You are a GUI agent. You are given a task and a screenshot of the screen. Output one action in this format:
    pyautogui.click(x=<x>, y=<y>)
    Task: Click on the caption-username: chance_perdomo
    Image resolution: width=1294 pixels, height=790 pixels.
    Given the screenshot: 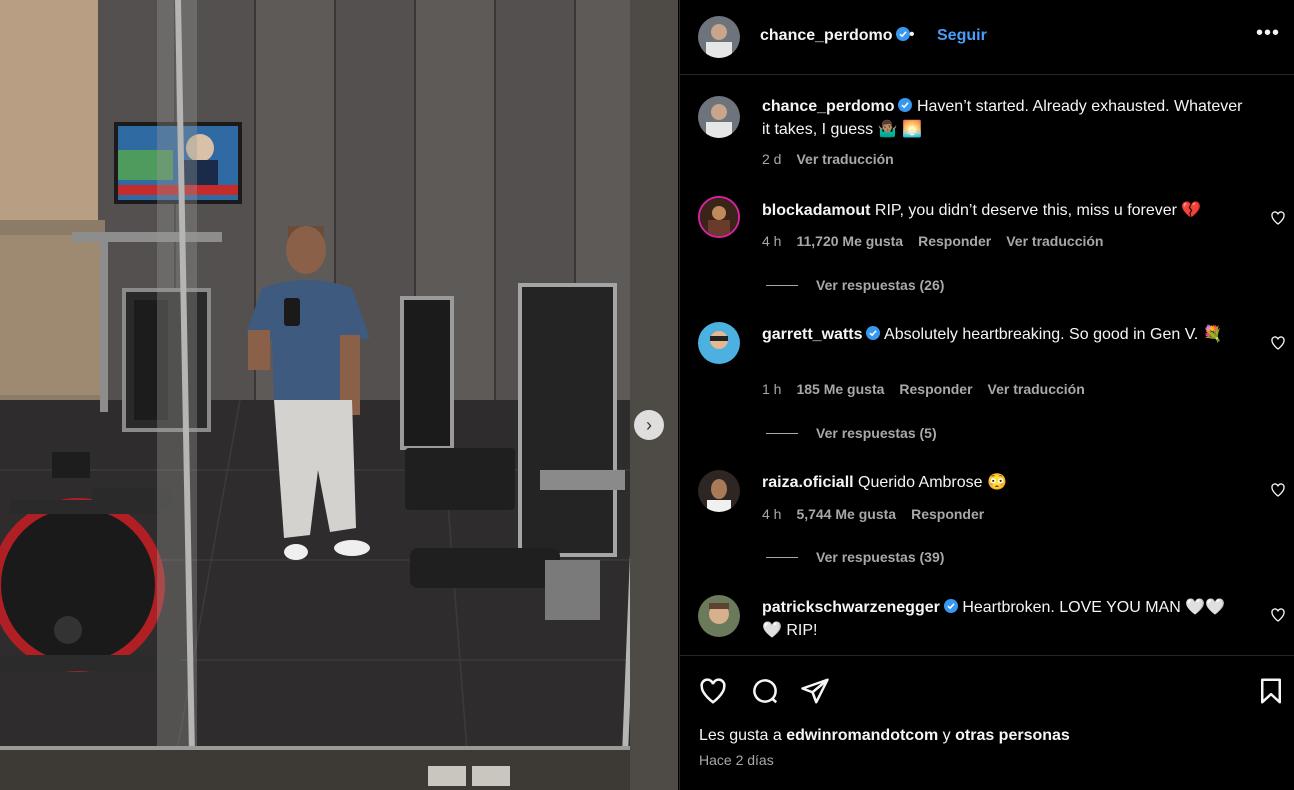 What is the action you would take?
    pyautogui.click(x=828, y=106)
    